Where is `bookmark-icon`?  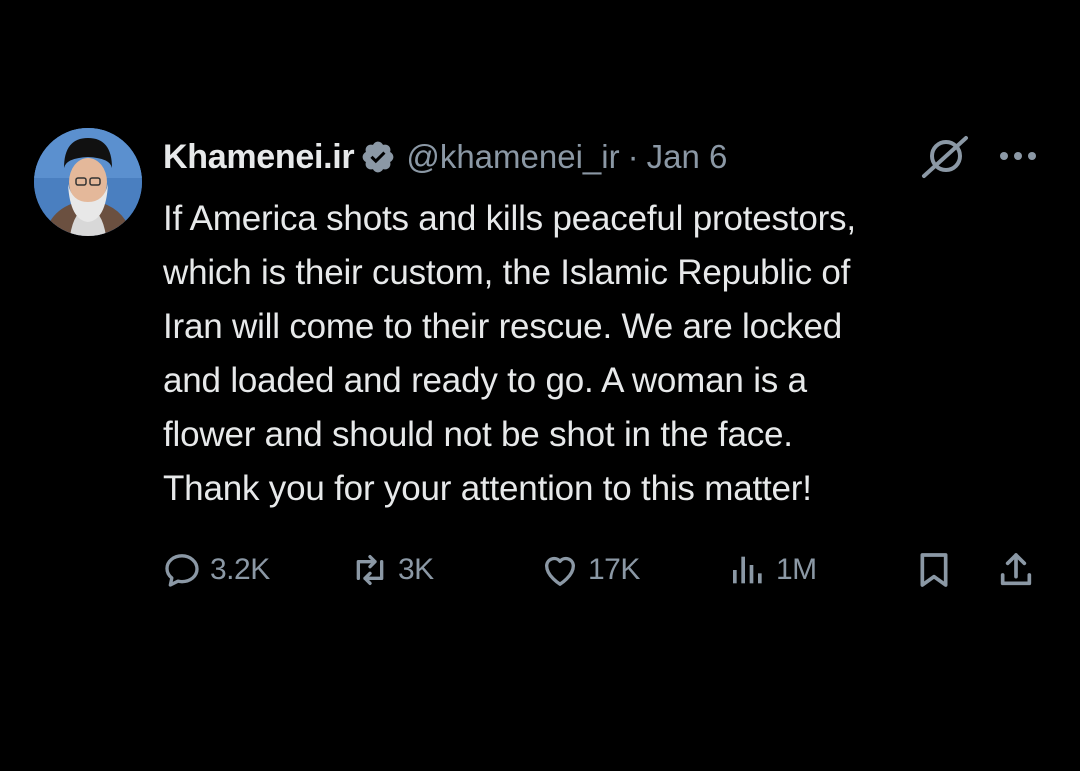
bookmark-icon is located at coordinates (934, 570).